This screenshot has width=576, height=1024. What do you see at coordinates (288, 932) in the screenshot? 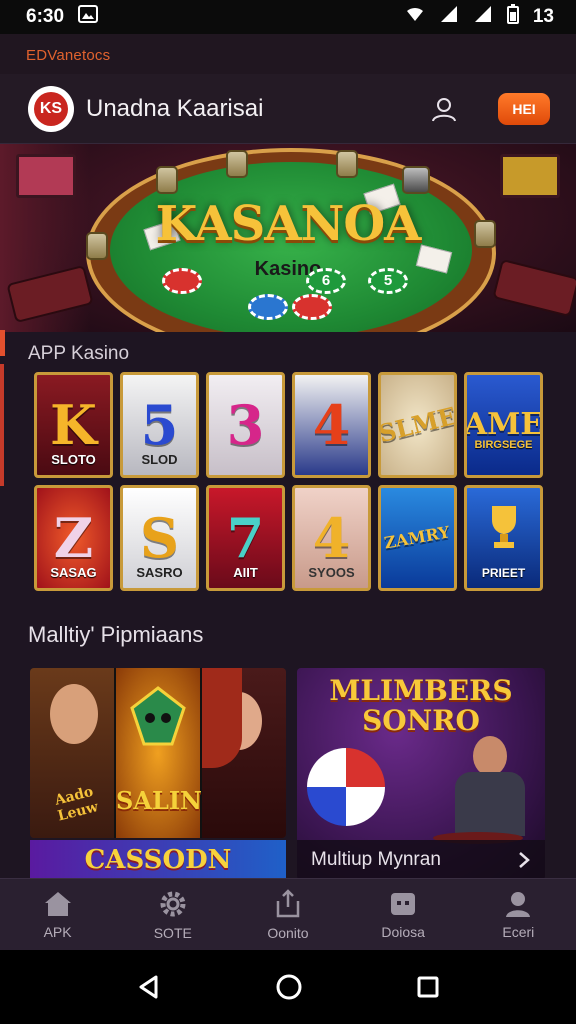
I see `nav-label: Oonito` at bounding box center [288, 932].